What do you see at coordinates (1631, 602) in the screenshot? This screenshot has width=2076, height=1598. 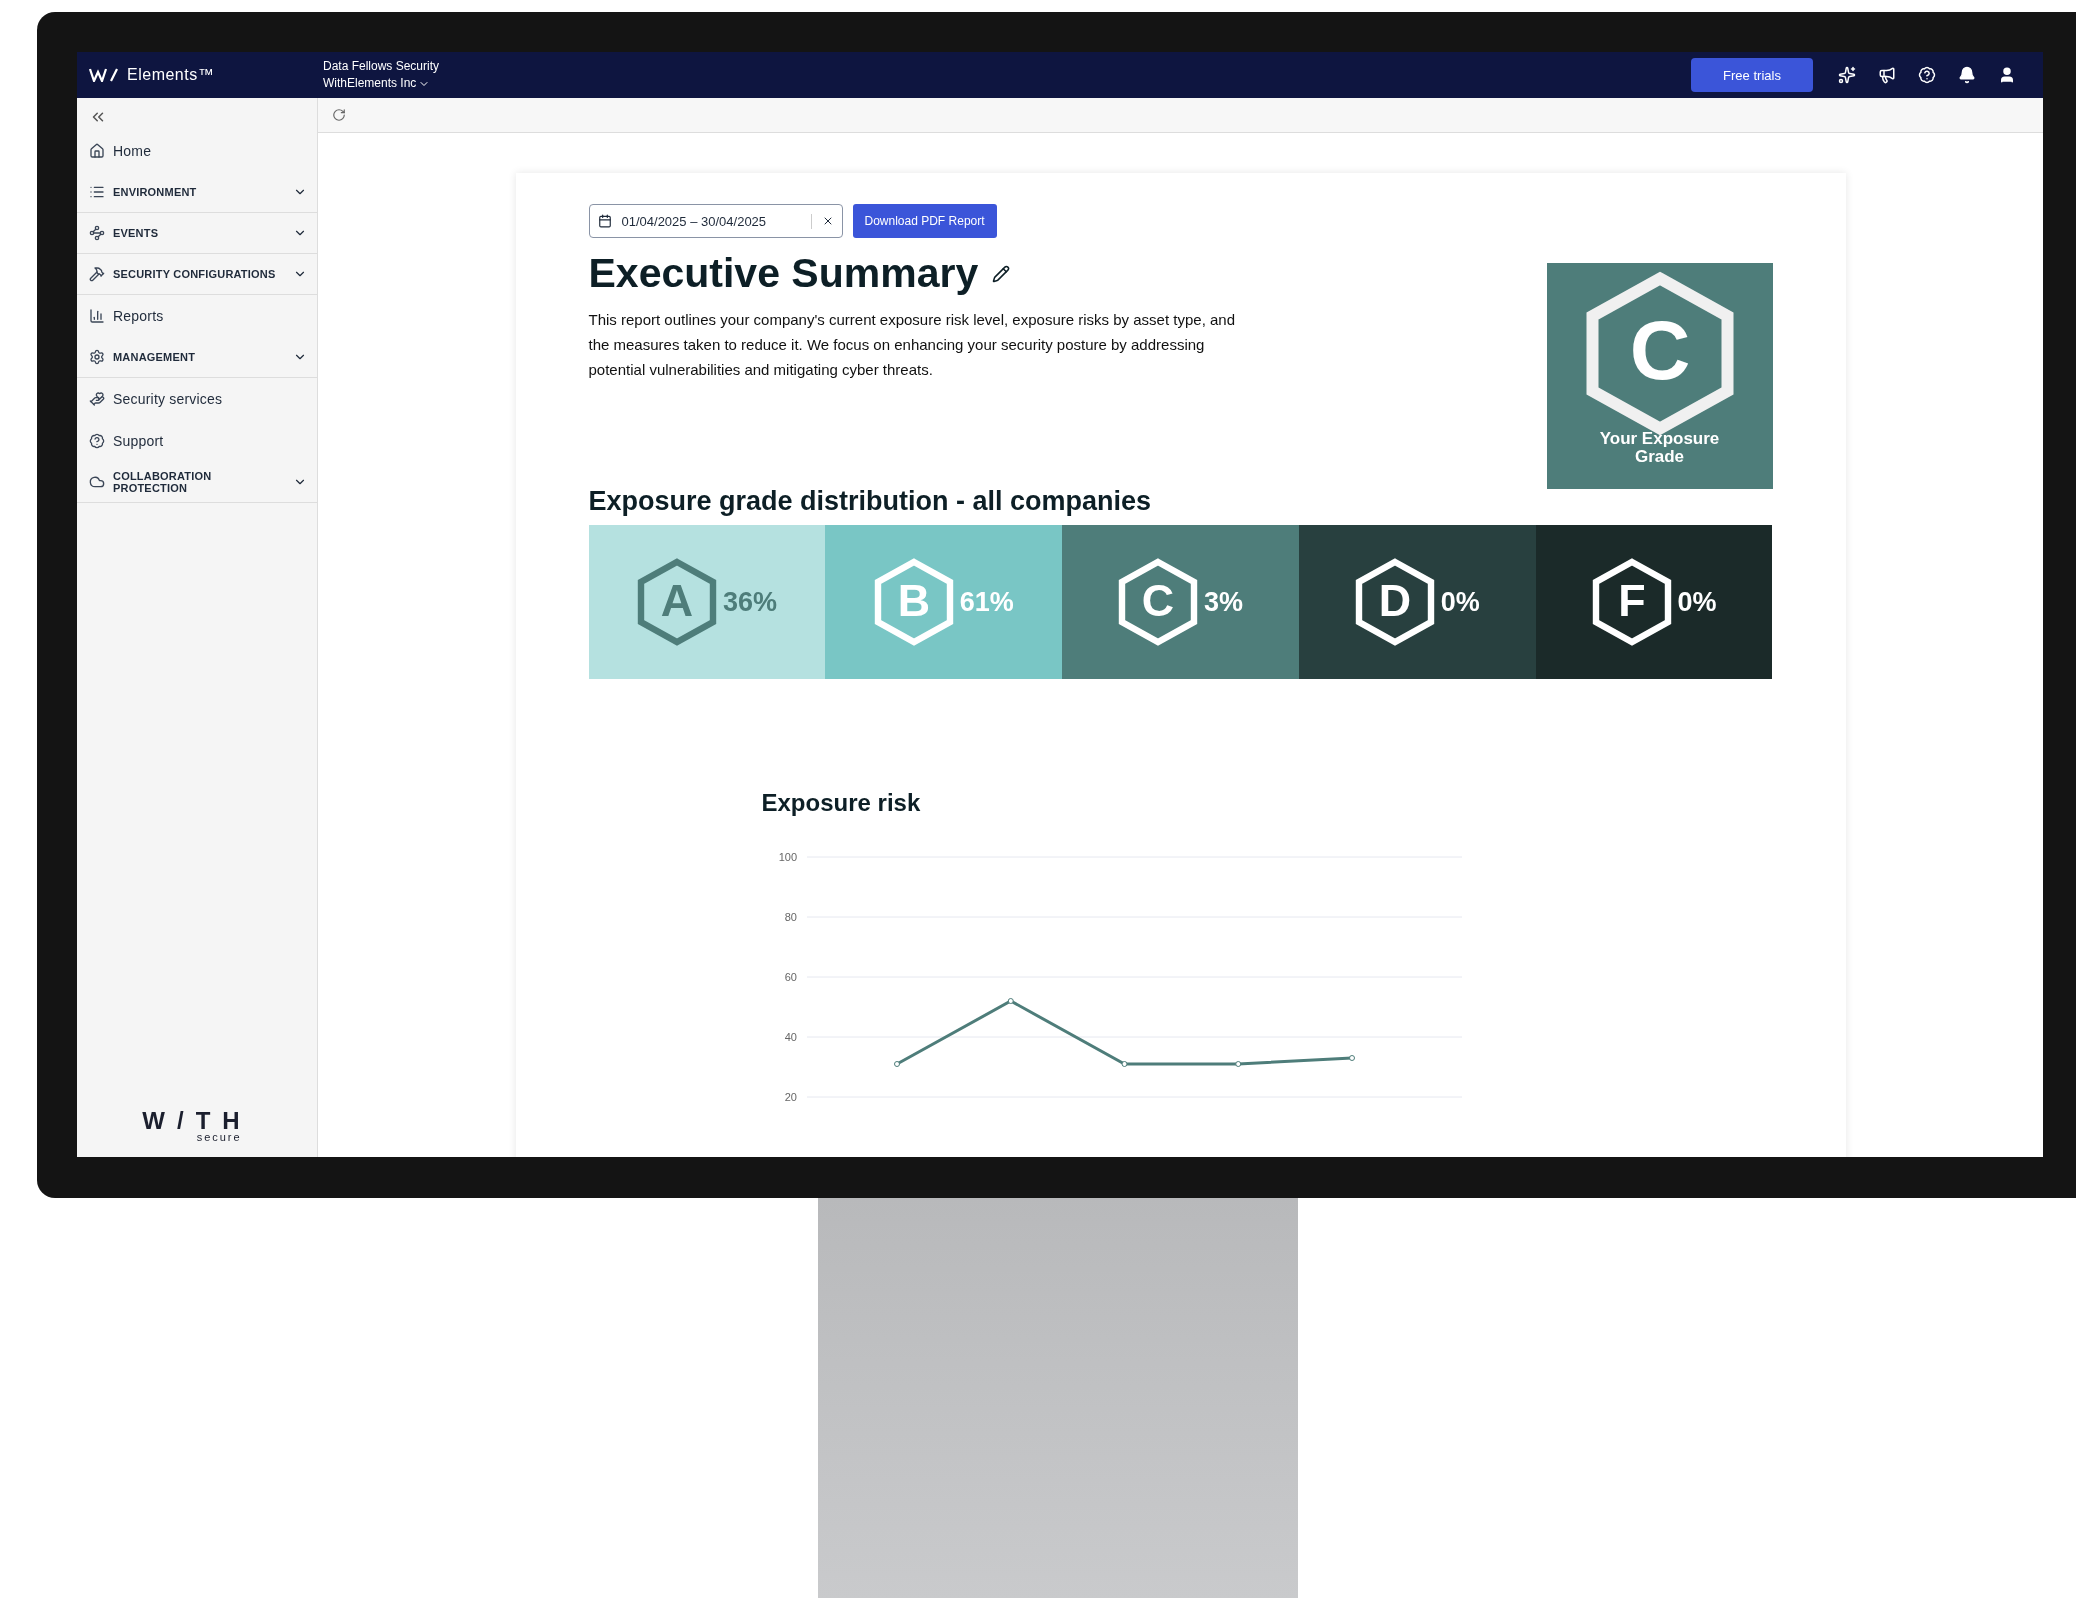 I see `grade-hexagon: F` at bounding box center [1631, 602].